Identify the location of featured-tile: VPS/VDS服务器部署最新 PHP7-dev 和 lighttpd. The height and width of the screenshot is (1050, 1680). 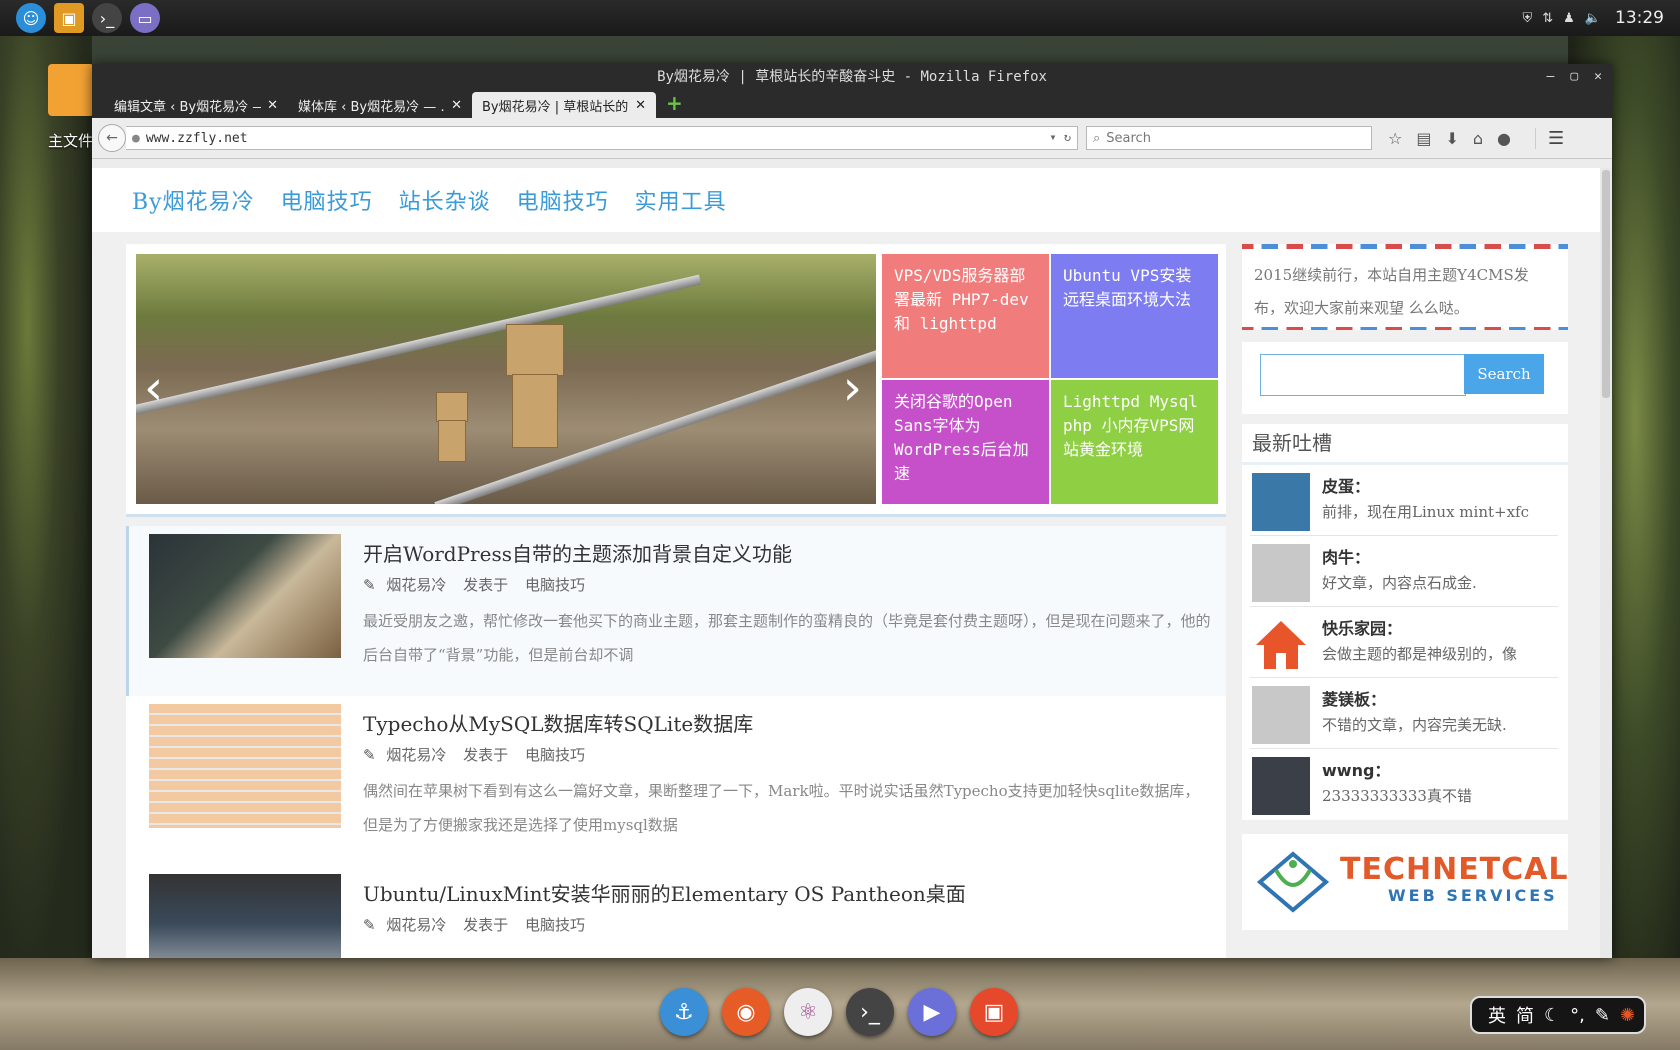
(965, 316).